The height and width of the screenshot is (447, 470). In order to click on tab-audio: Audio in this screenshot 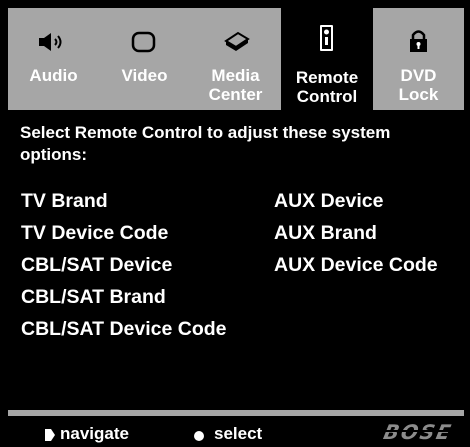, I will do `click(53, 59)`.